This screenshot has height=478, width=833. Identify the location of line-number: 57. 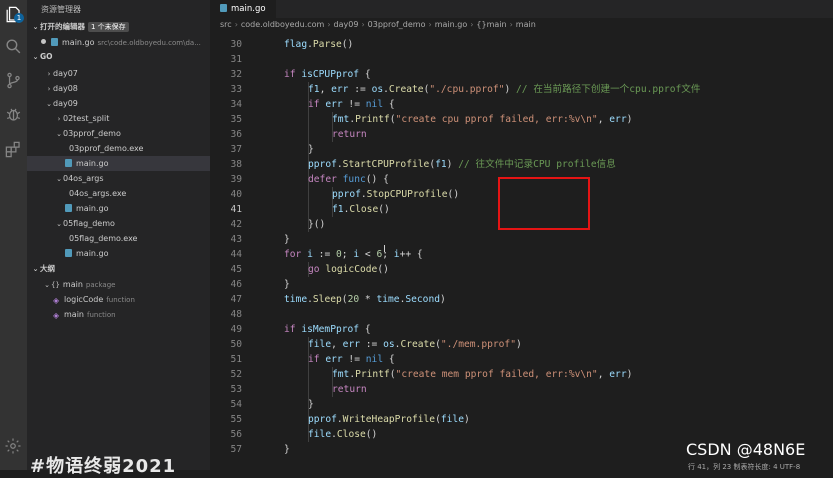
(236, 449).